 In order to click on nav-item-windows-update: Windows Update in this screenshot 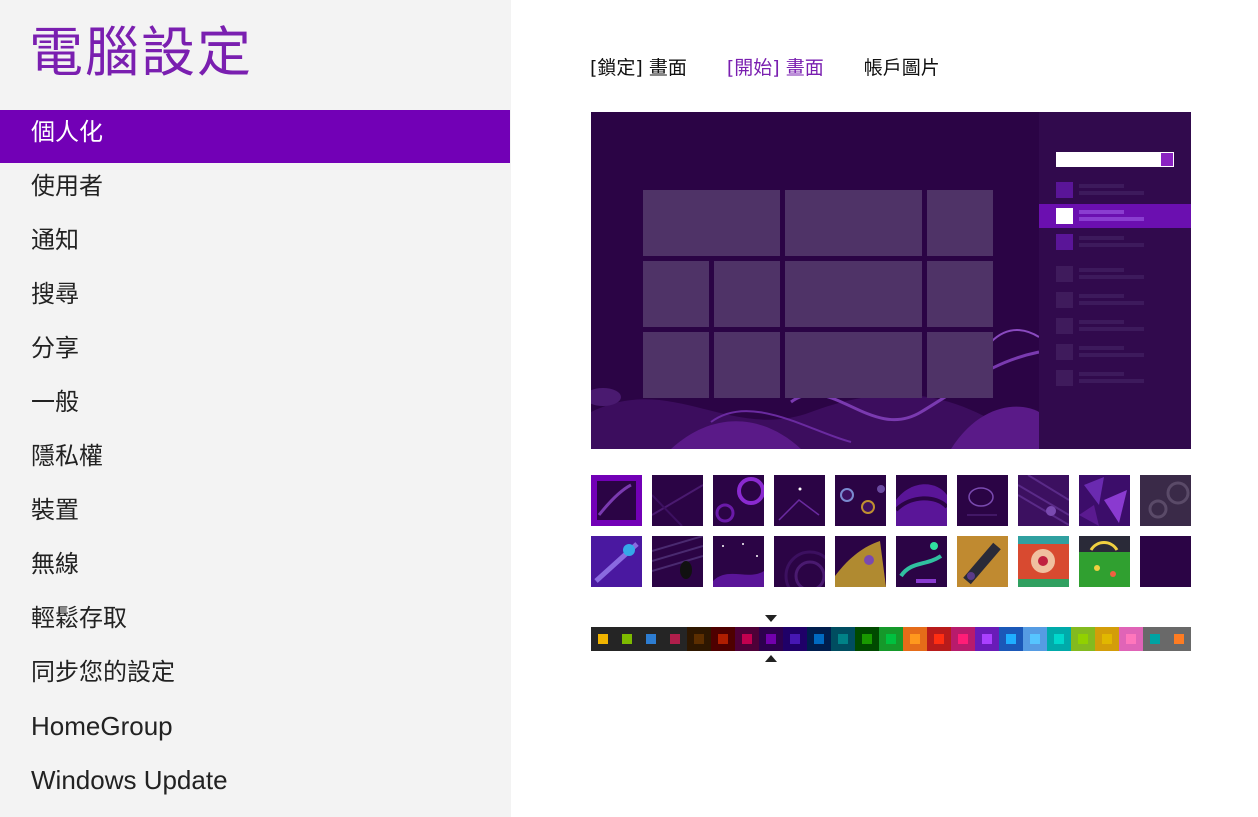, I will do `click(255, 784)`.